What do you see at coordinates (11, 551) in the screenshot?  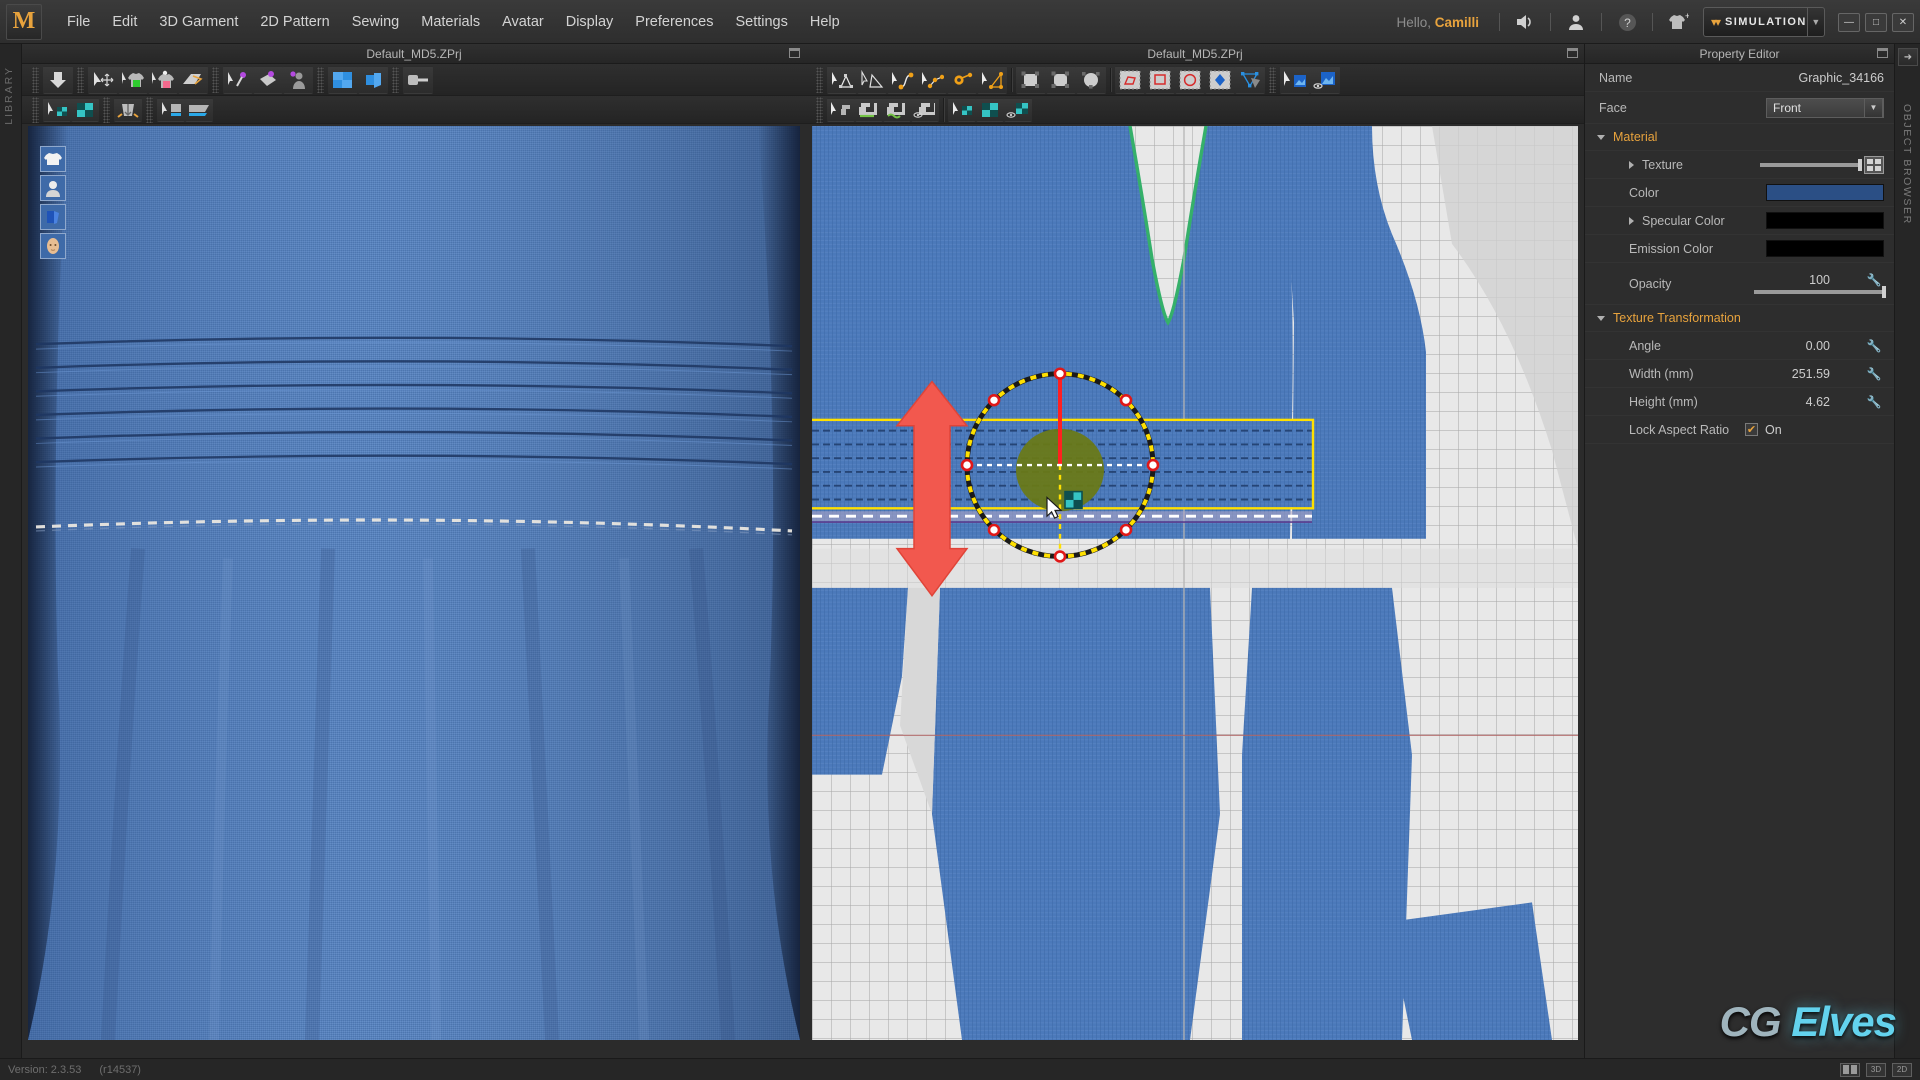 I see `library-rail: LIBRARY` at bounding box center [11, 551].